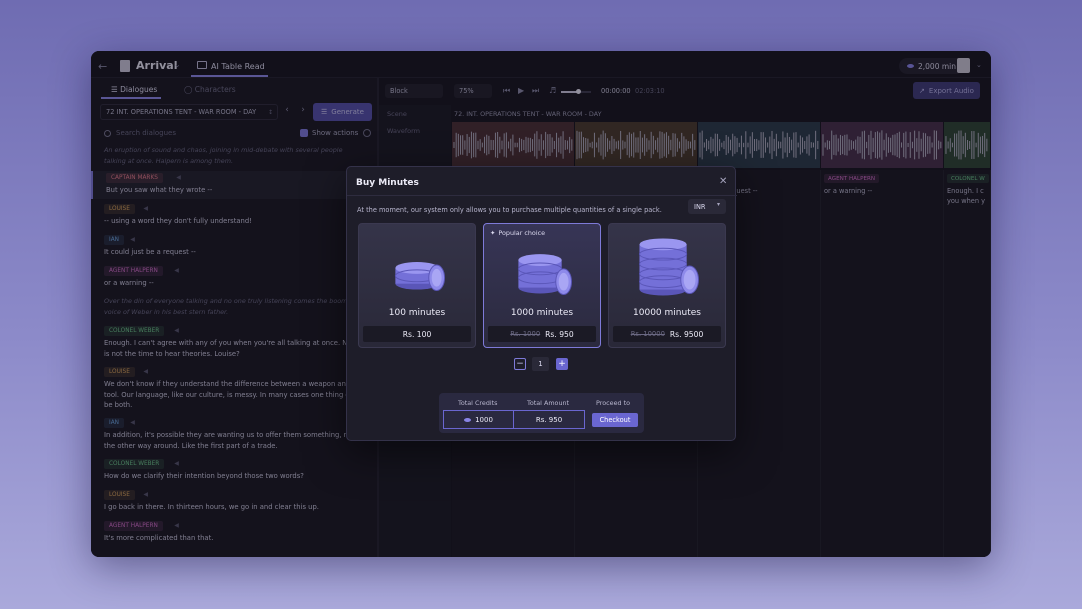 This screenshot has width=1082, height=609. I want to click on quantity-input: 1, so click(540, 364).